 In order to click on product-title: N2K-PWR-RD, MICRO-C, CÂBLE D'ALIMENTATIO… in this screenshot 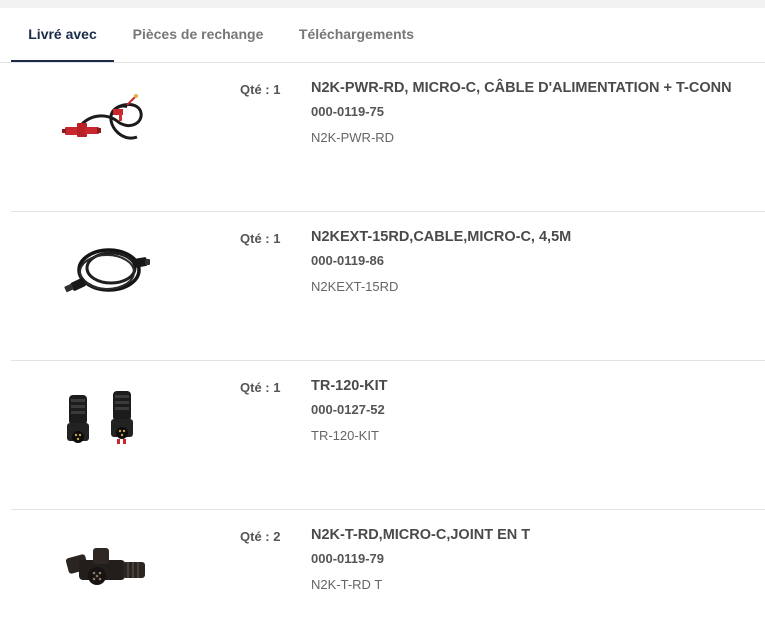, I will do `click(521, 88)`.